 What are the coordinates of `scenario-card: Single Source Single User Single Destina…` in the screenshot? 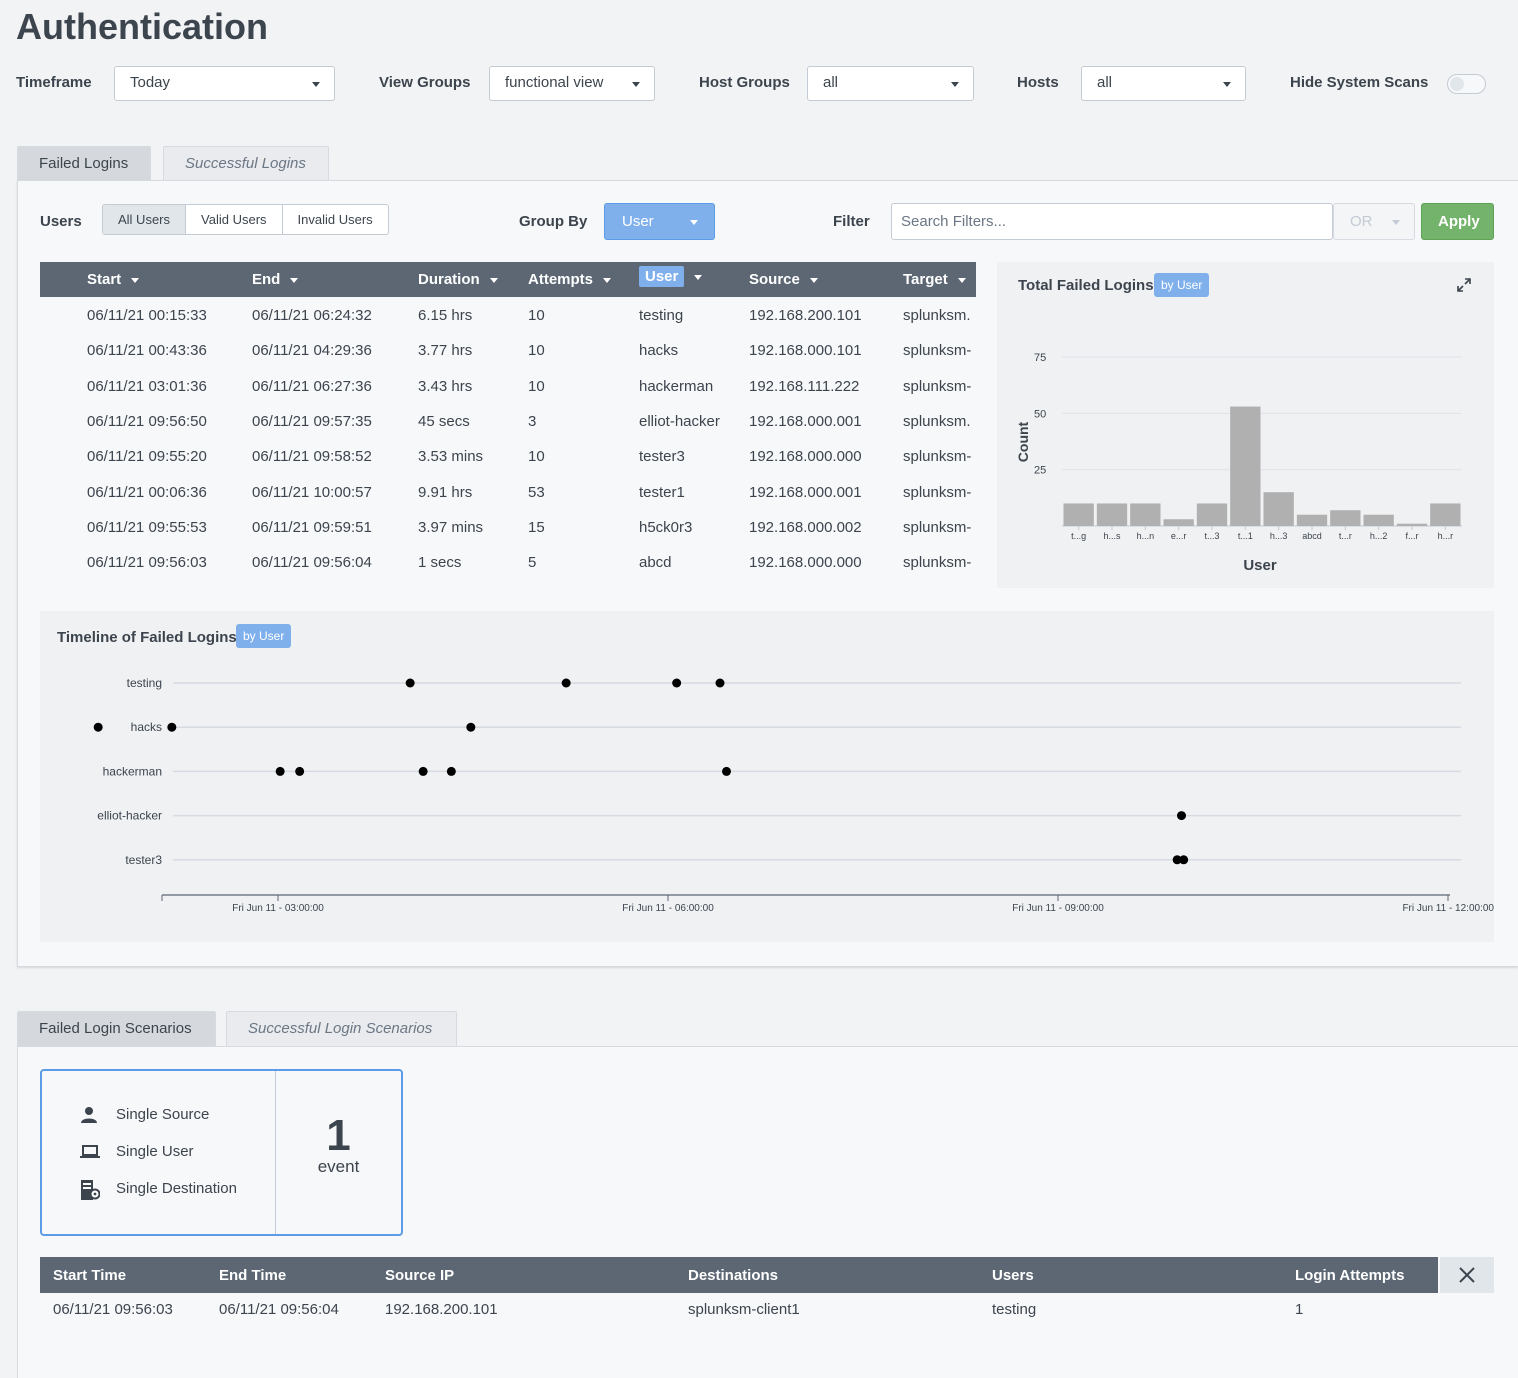 It's located at (221, 1152).